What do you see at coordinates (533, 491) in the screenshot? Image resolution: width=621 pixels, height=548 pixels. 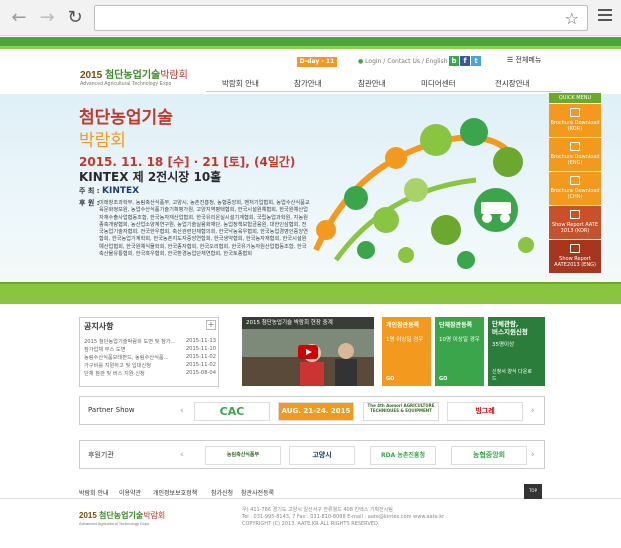 I see `top-button: TOP` at bounding box center [533, 491].